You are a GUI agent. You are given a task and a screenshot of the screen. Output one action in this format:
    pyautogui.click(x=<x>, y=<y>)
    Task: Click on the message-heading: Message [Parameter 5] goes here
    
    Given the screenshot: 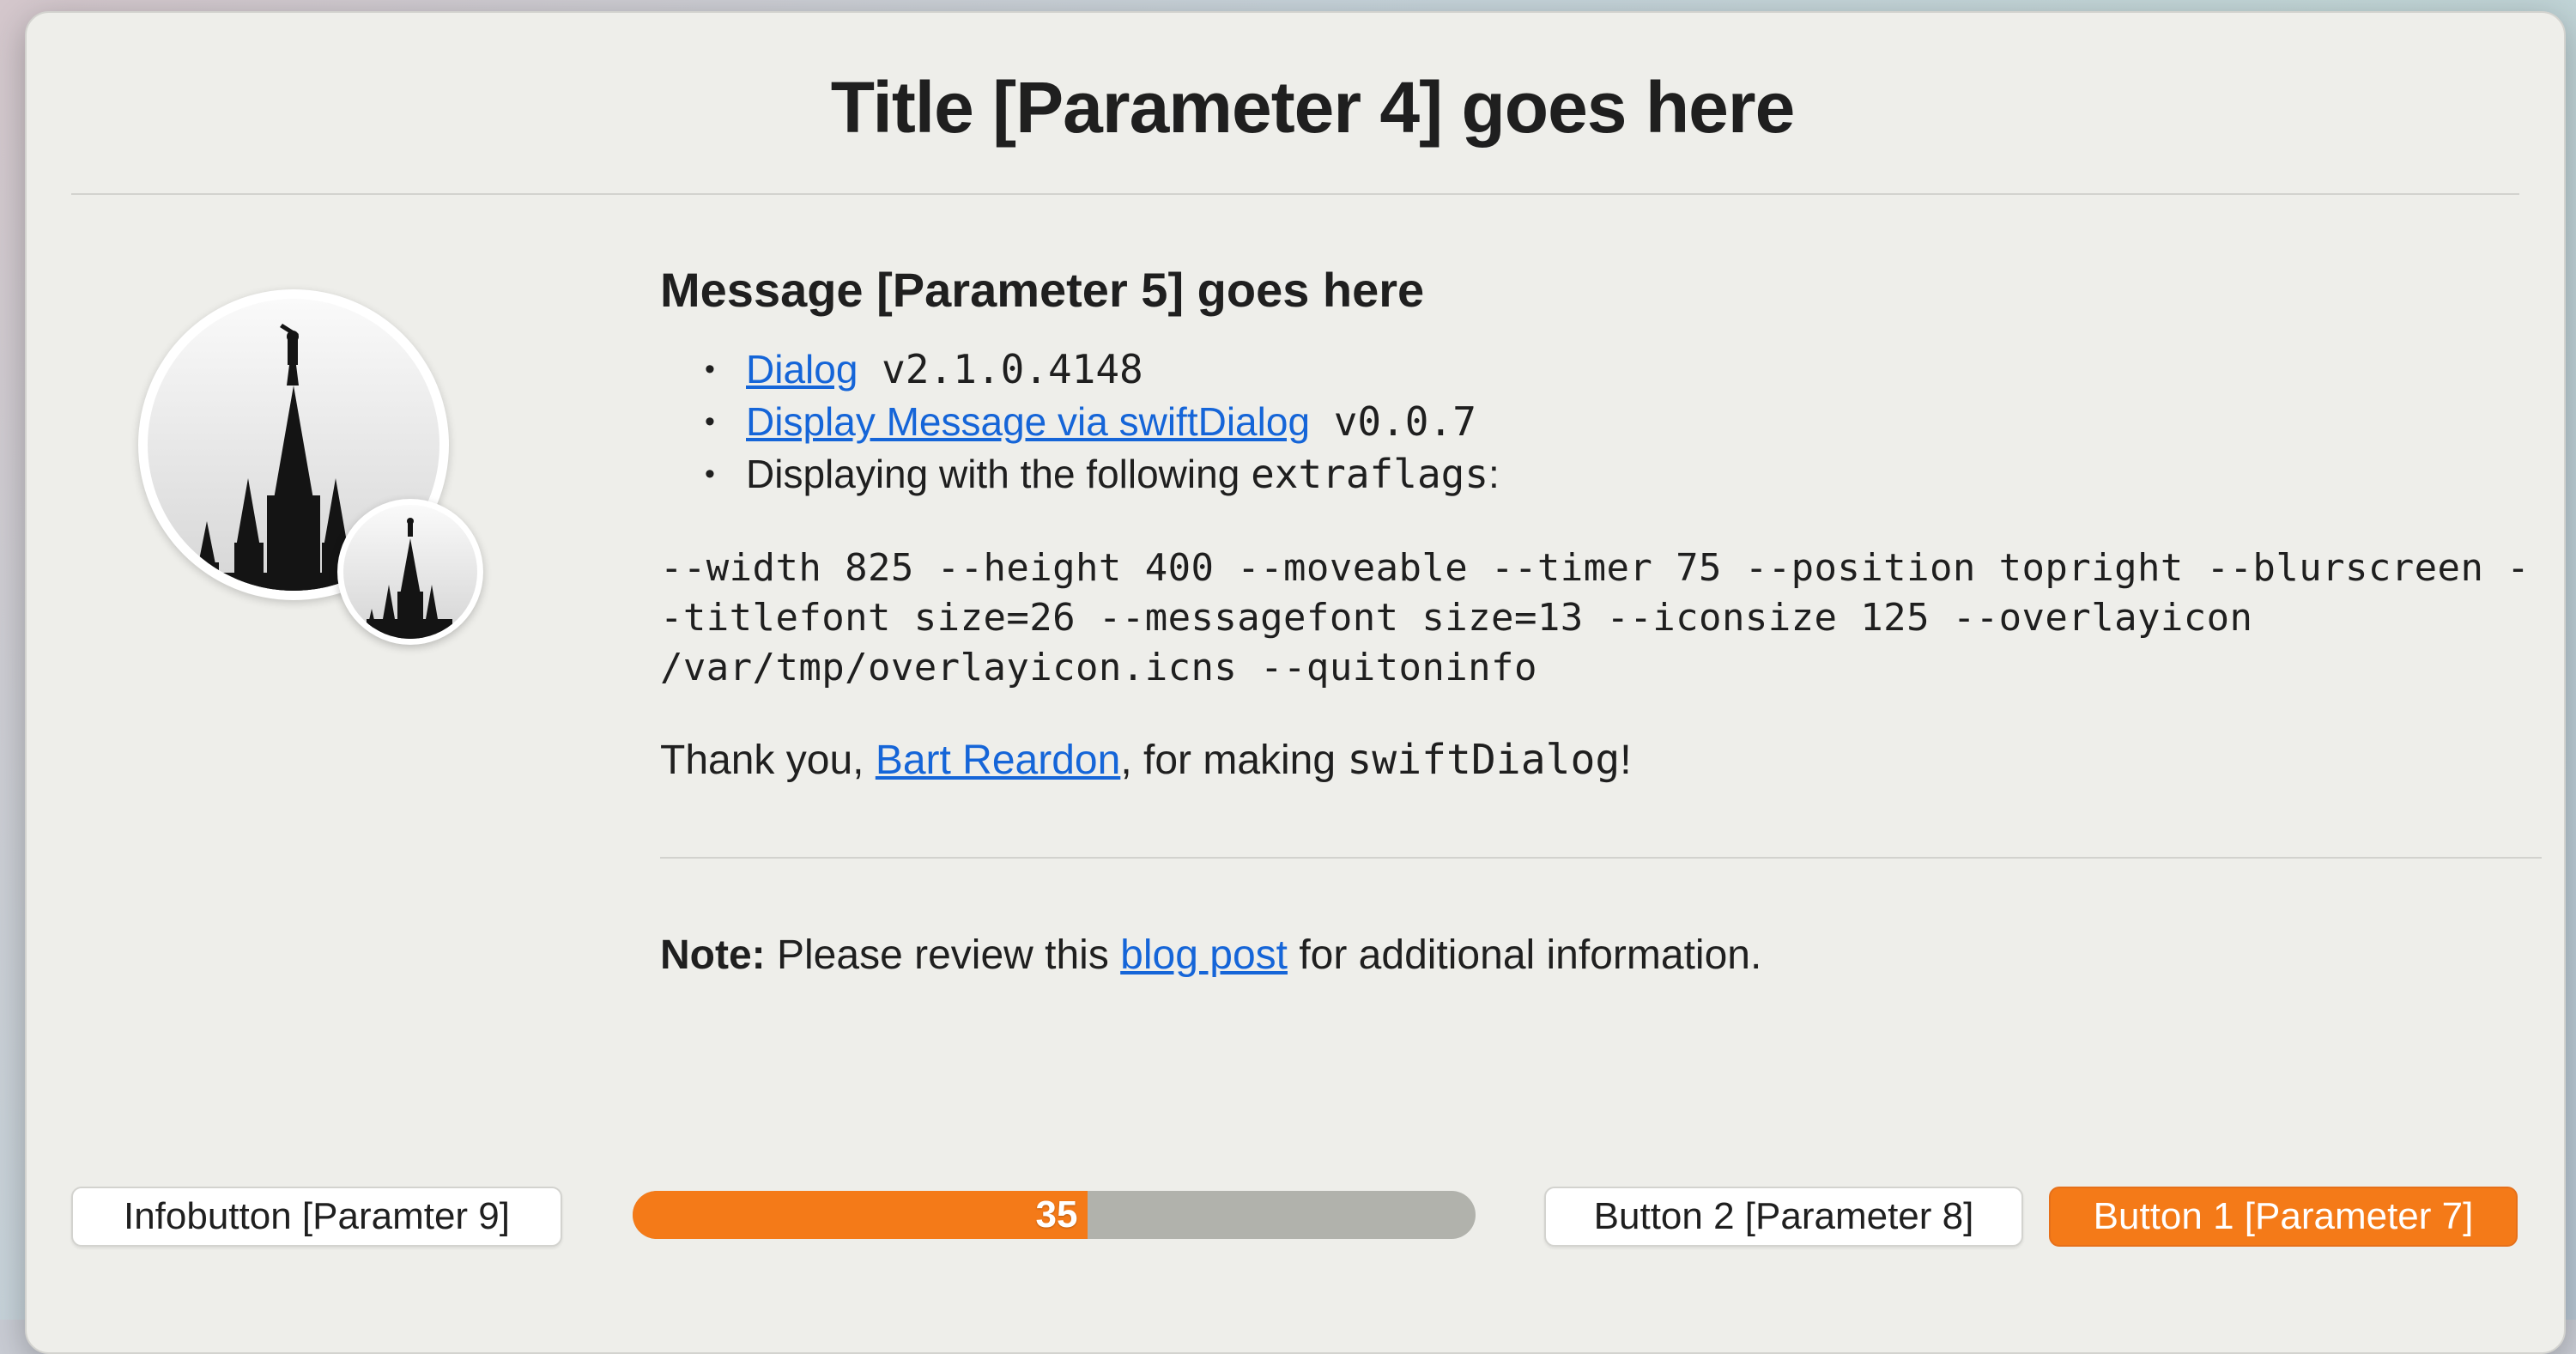 What is the action you would take?
    pyautogui.click(x=1042, y=290)
    